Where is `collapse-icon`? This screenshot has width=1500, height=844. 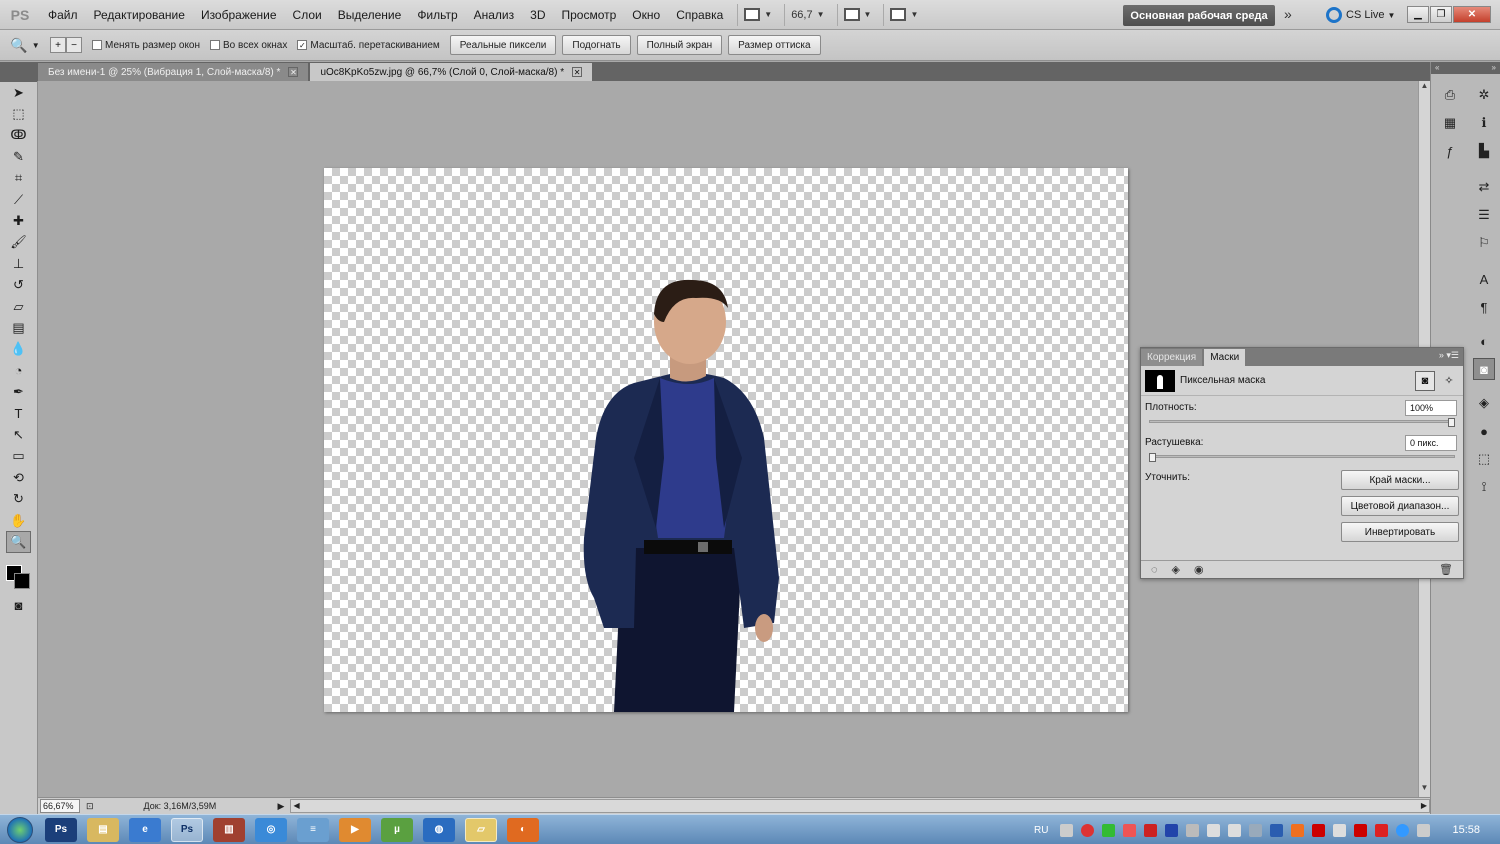 collapse-icon is located at coordinates (19, 71).